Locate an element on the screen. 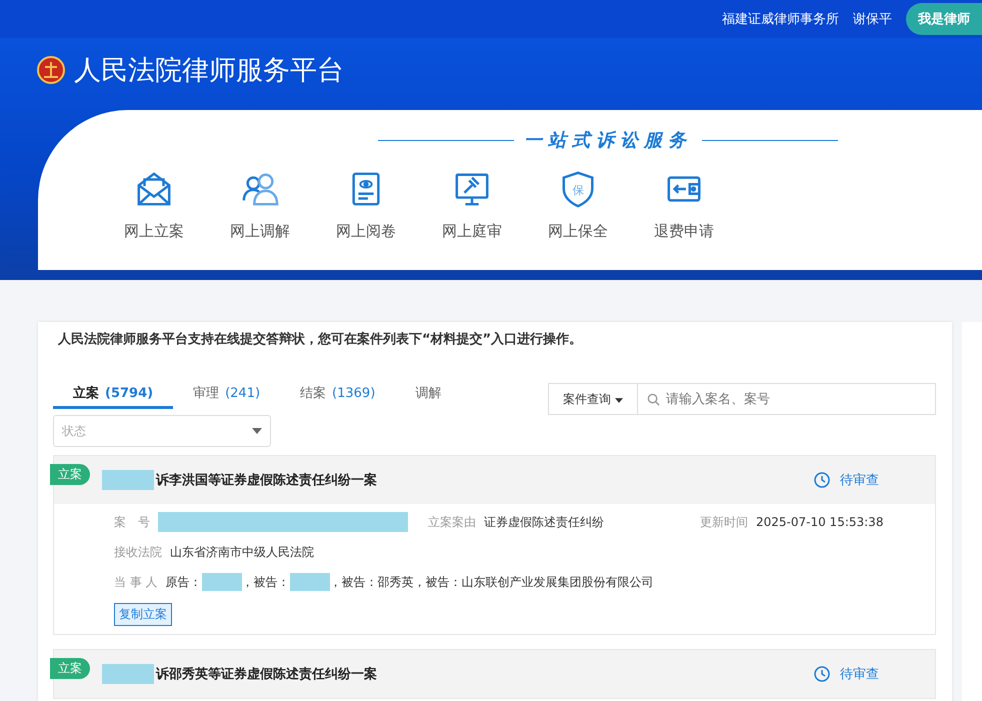 Image resolution: width=982 pixels, height=701 pixels. field-value: 山东省济南市中级人民法院 is located at coordinates (242, 552).